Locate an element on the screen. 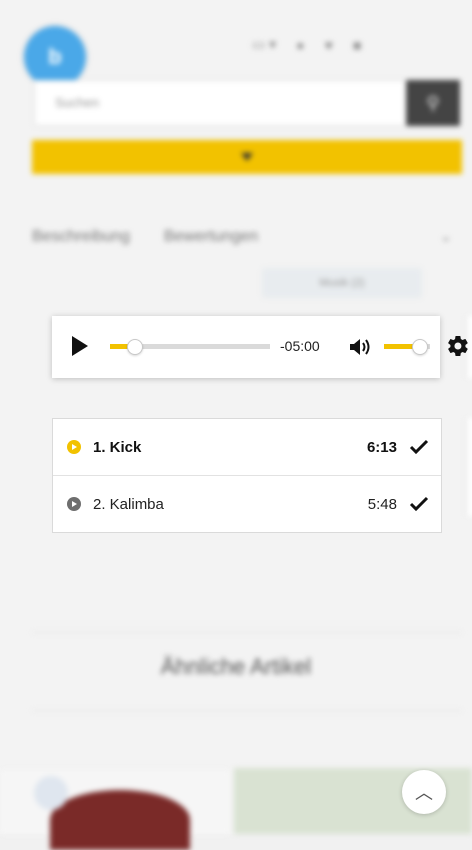  track-title: 1. Kick is located at coordinates (117, 447).